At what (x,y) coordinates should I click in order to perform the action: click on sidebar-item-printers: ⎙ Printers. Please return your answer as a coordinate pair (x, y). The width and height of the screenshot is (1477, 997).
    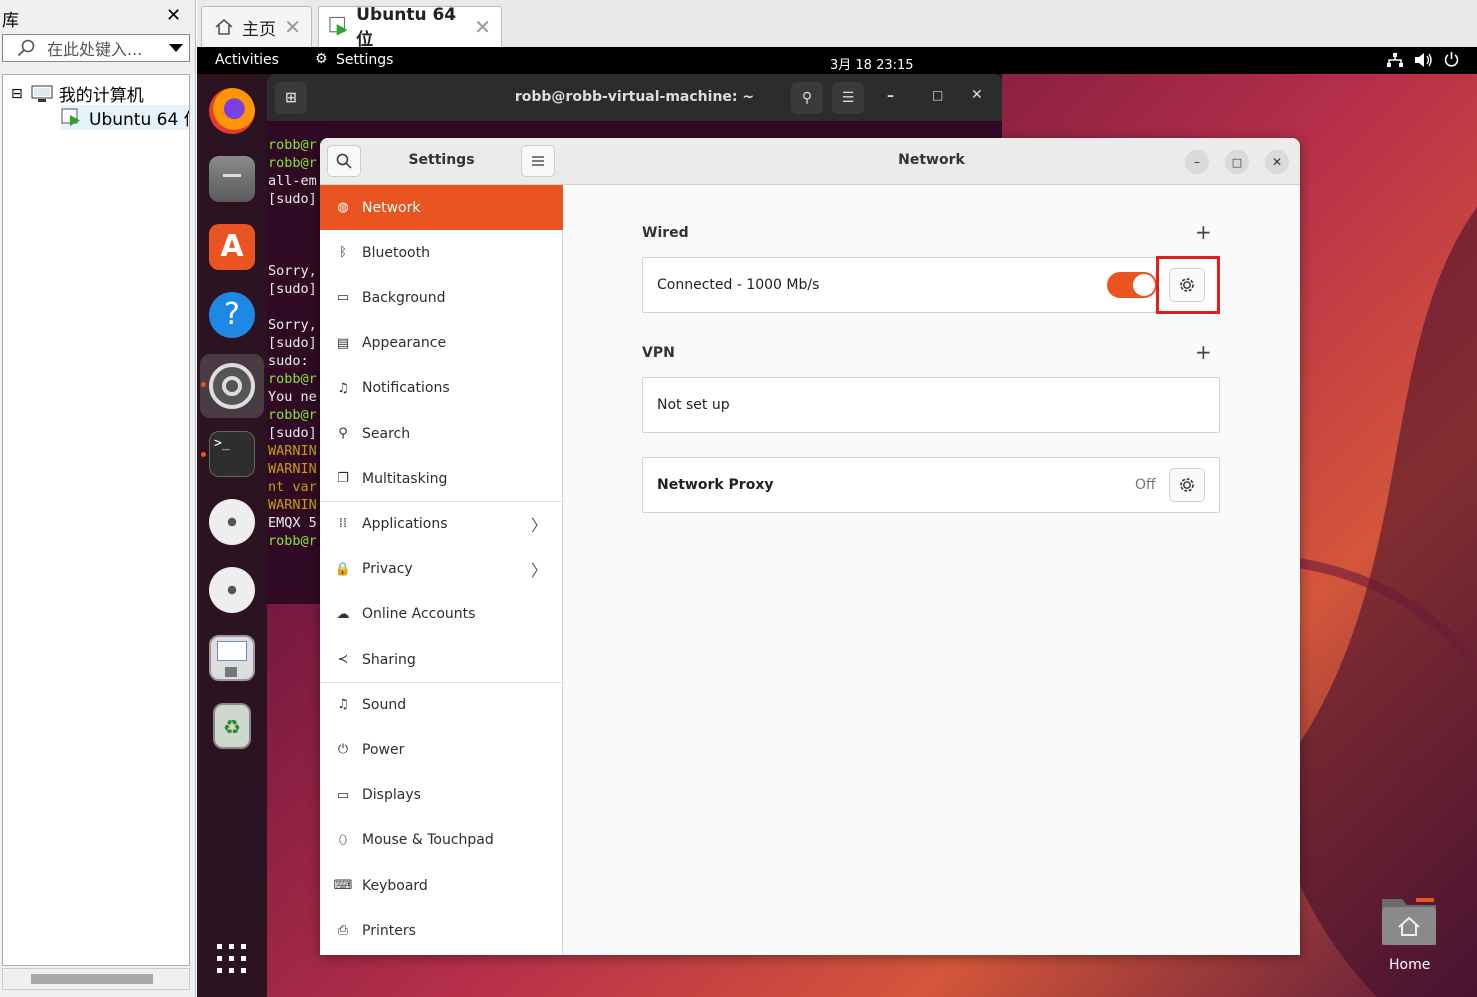
    Looking at the image, I should click on (441, 930).